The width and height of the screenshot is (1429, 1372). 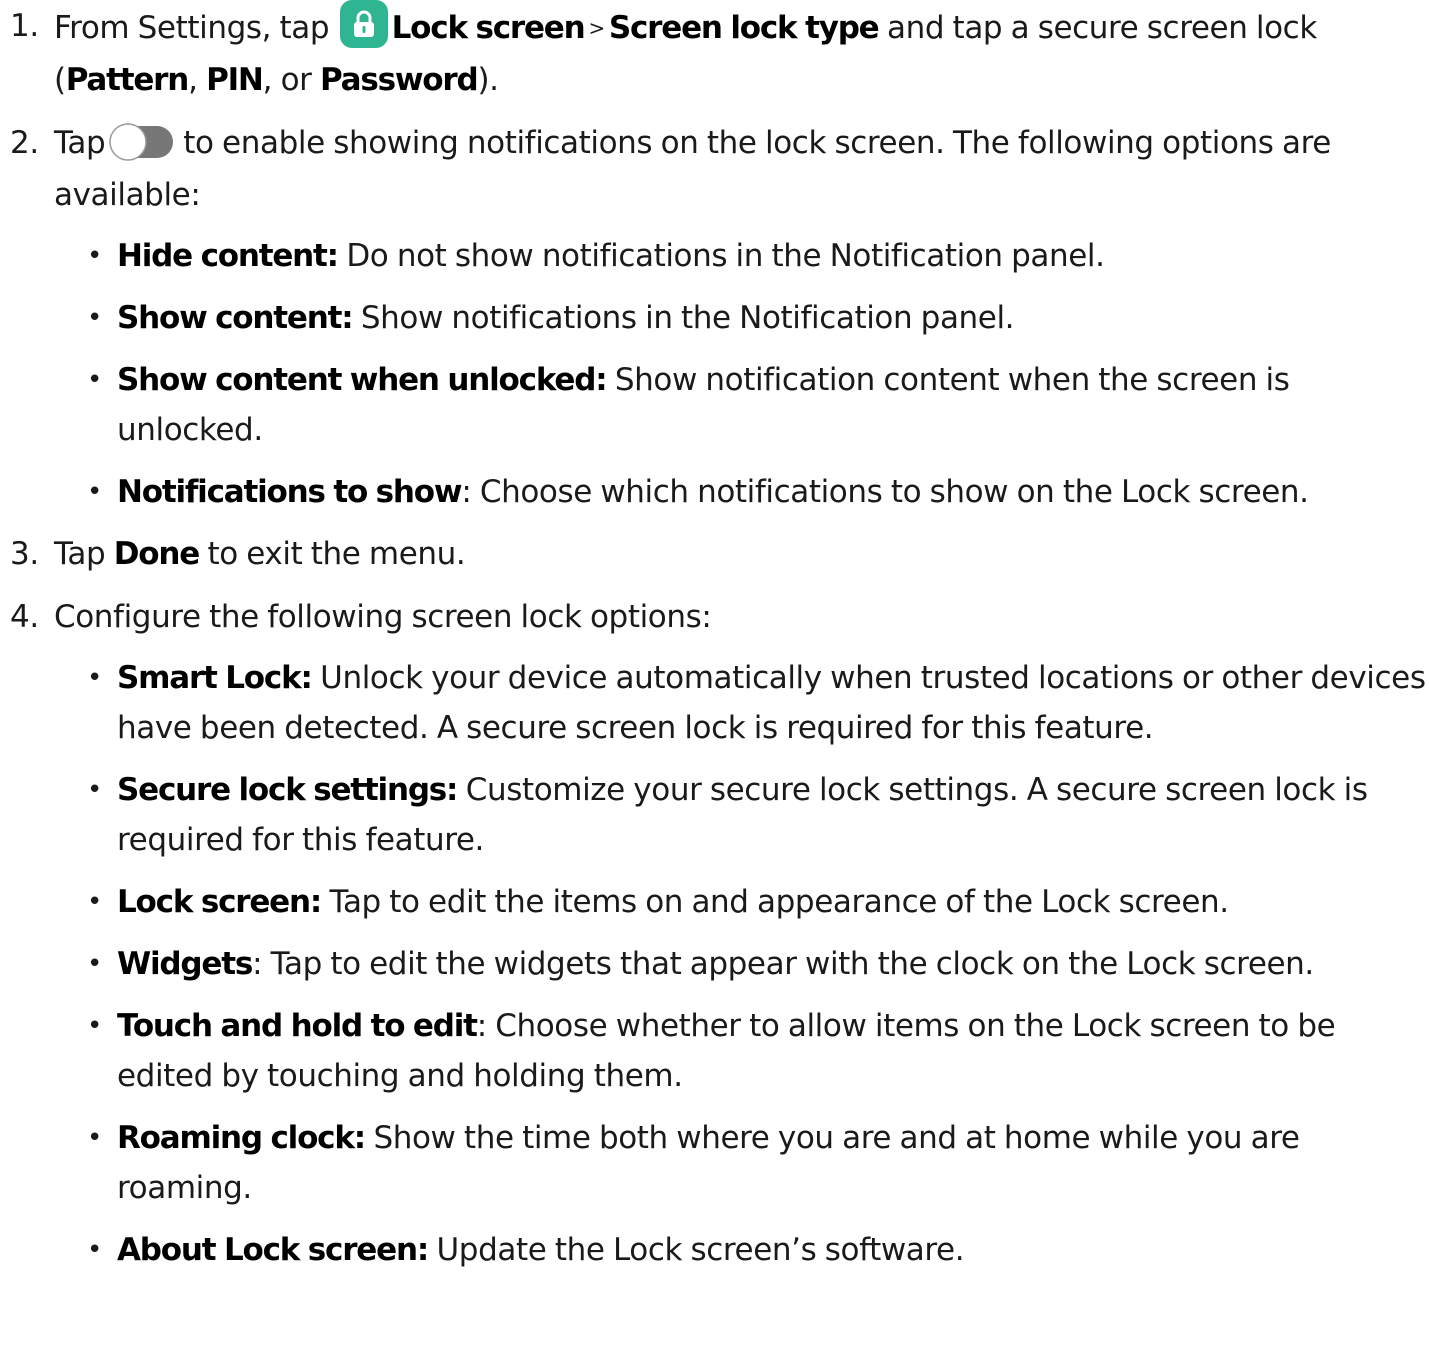 I want to click on done-label: Done, so click(x=157, y=554).